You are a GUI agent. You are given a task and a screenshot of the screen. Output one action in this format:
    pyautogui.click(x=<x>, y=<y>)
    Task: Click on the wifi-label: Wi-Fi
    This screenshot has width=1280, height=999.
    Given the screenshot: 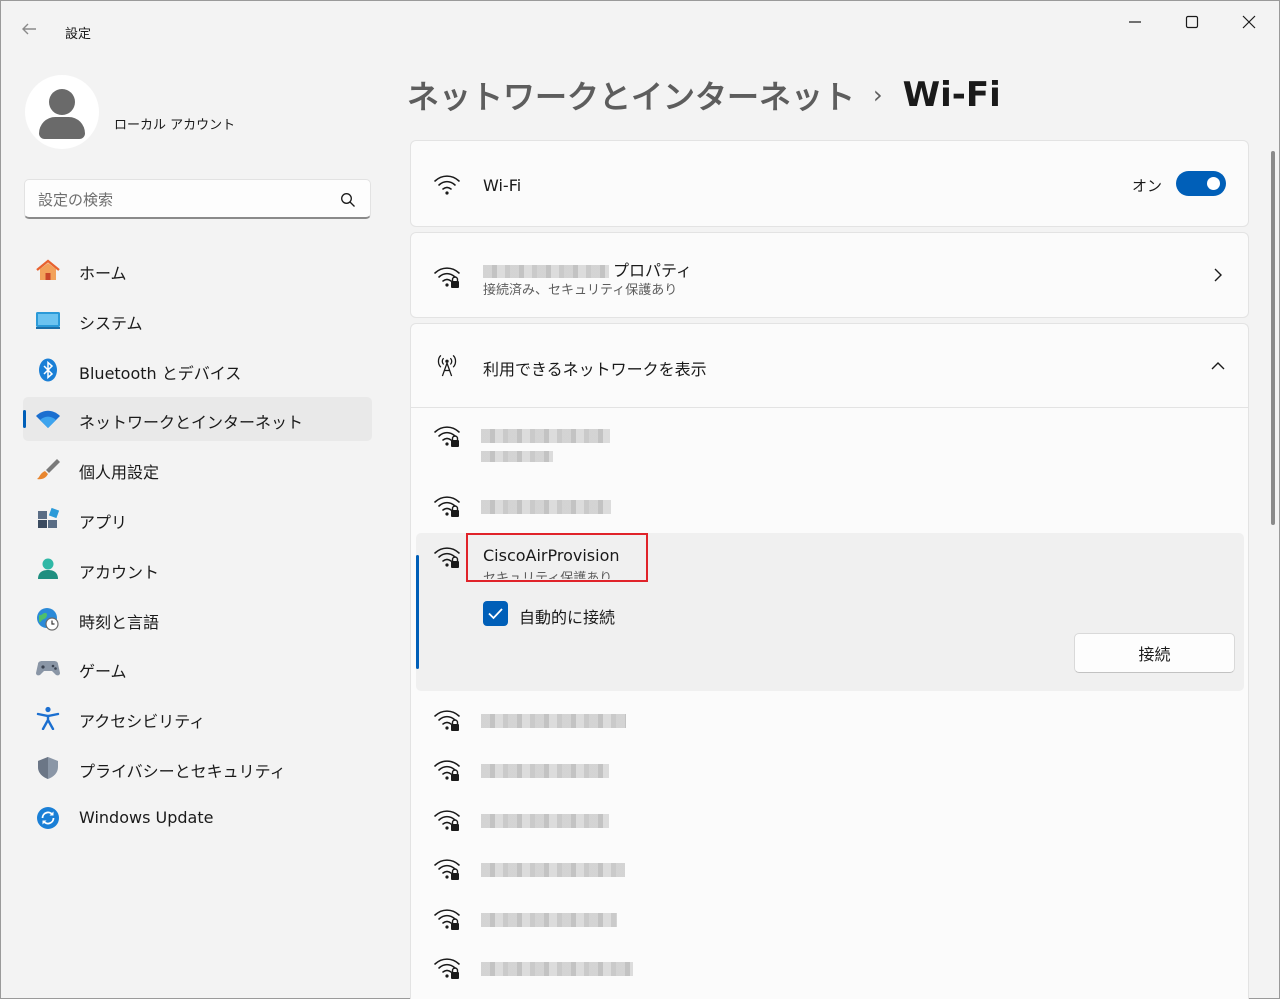 What is the action you would take?
    pyautogui.click(x=502, y=185)
    